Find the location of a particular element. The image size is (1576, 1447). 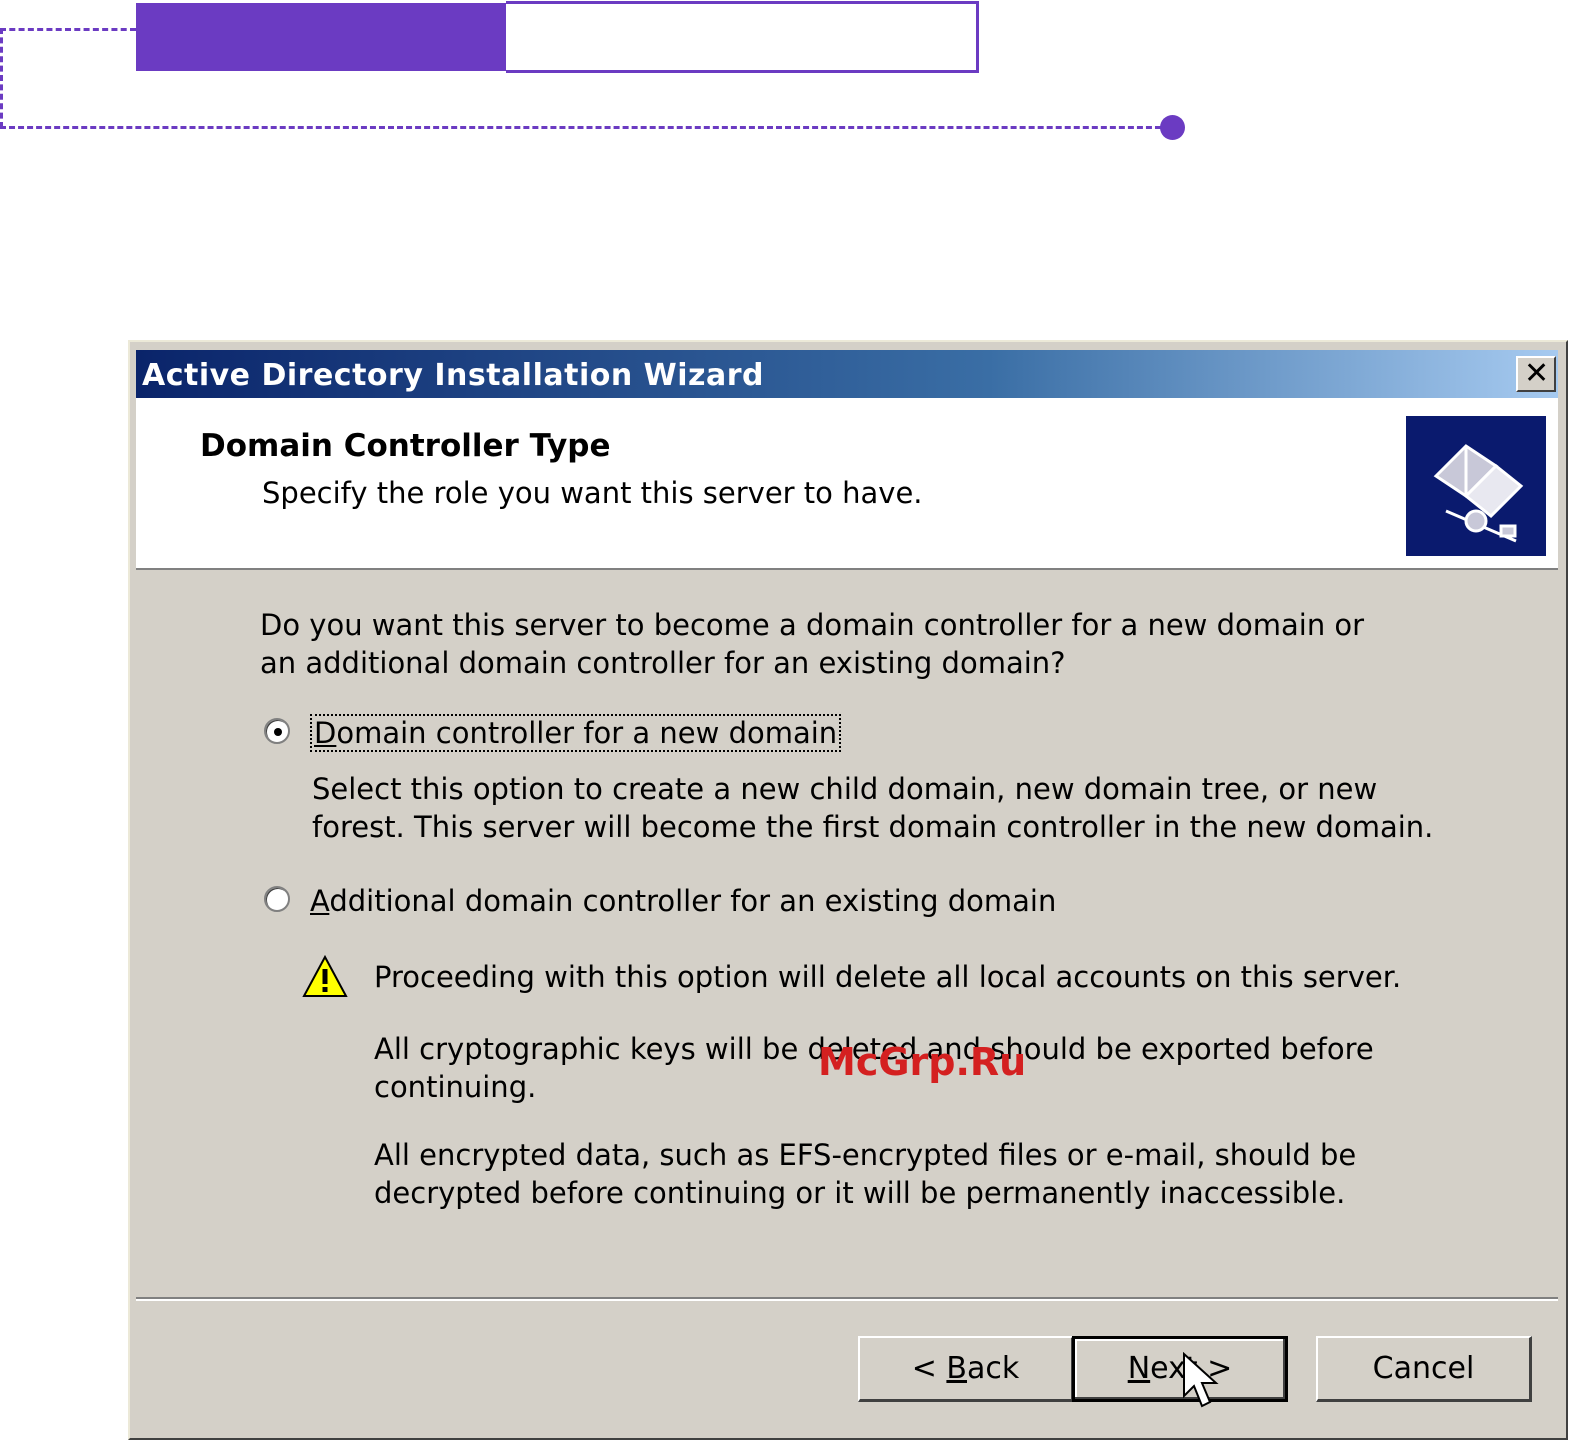

close-icon: ✕ is located at coordinates (1537, 373).